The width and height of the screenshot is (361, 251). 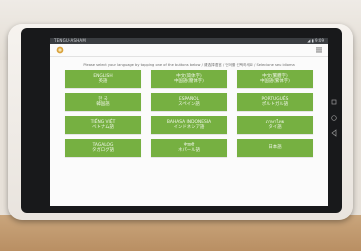 I want to click on language-button-sublabel: 中国語(簡体字), so click(x=189, y=81).